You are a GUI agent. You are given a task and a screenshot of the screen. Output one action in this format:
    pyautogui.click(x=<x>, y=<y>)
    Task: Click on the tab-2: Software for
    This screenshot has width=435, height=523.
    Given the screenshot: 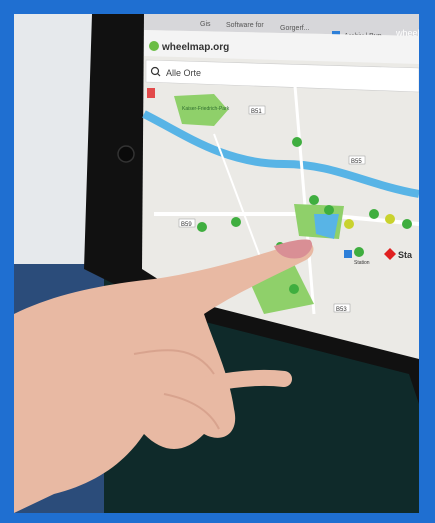 What is the action you would take?
    pyautogui.click(x=245, y=25)
    